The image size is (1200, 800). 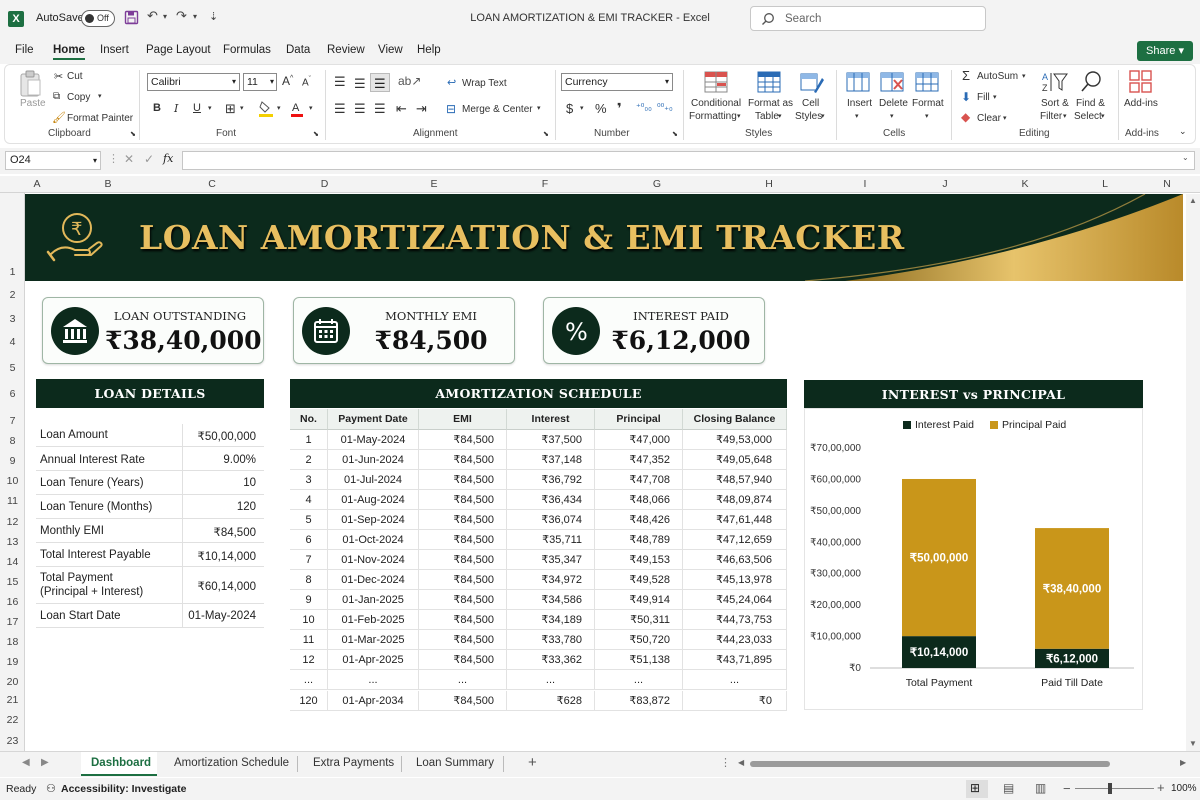 I want to click on format-painter-icon: 🖌, so click(x=59, y=117).